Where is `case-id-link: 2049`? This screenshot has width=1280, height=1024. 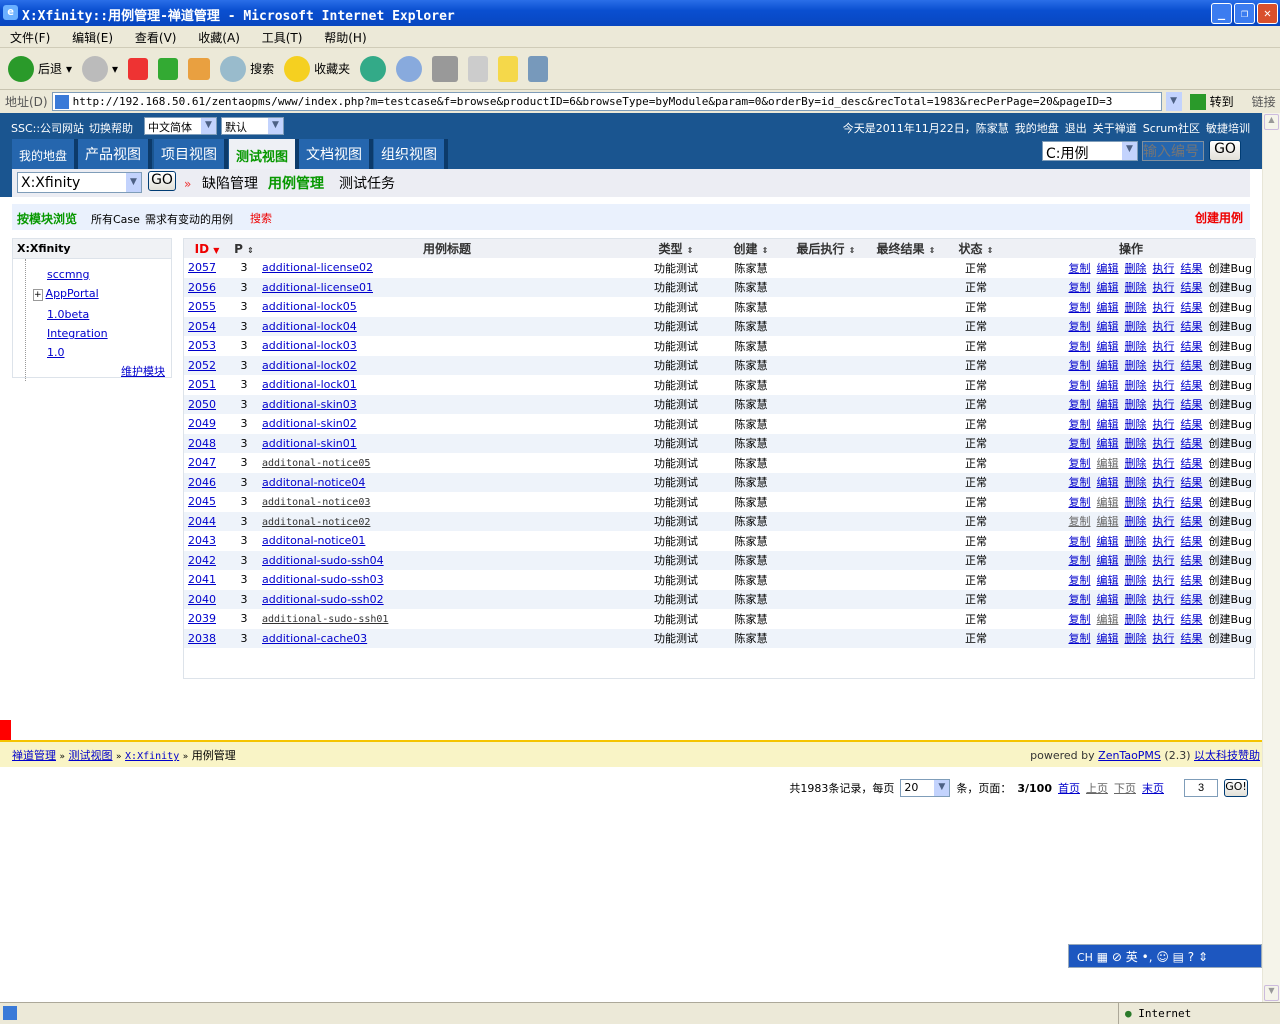 case-id-link: 2049 is located at coordinates (202, 423).